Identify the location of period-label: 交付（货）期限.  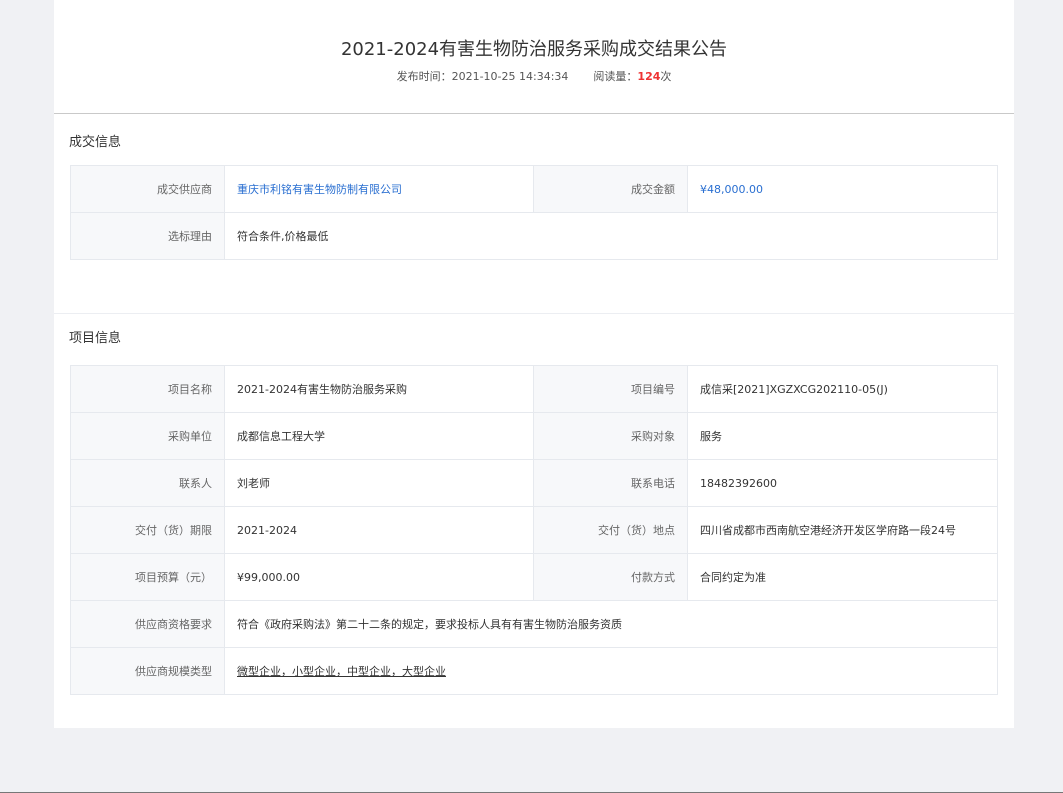
(147, 530).